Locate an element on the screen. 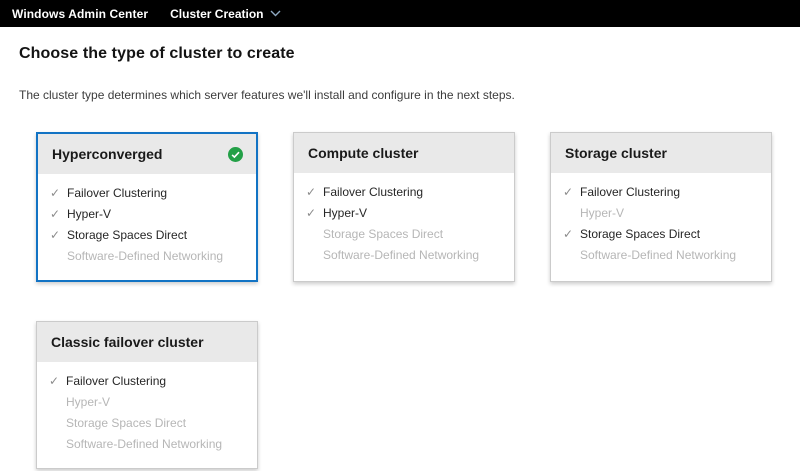 This screenshot has height=471, width=800. cluster-card-header: Compute cluster is located at coordinates (404, 153).